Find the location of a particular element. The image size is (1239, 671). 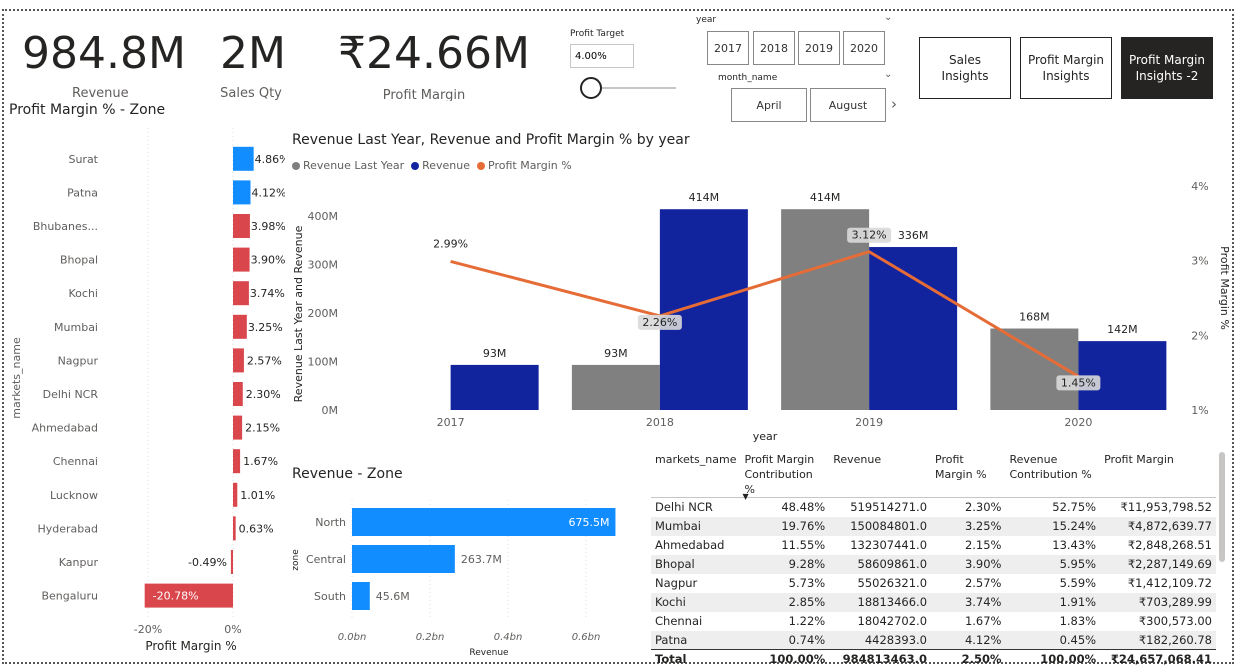

y2-tick-label: 4% is located at coordinates (1199, 186).